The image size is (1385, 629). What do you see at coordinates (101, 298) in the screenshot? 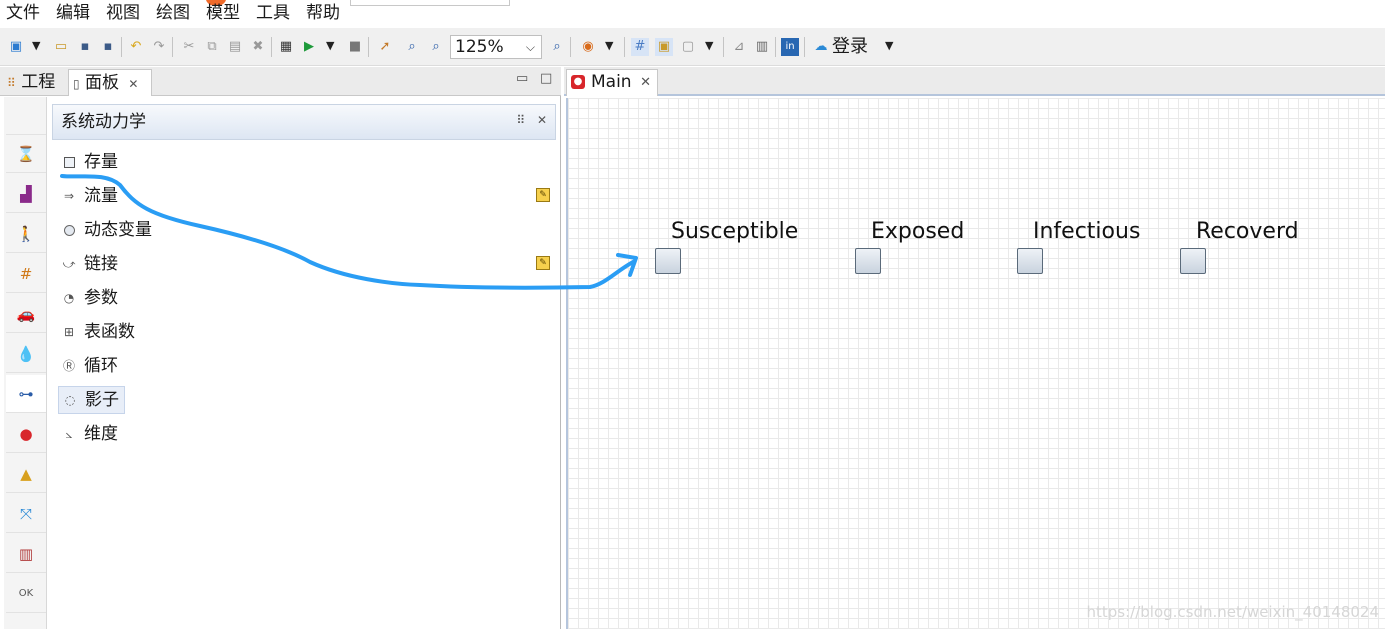
I see `palette-item-label: 参数` at bounding box center [101, 298].